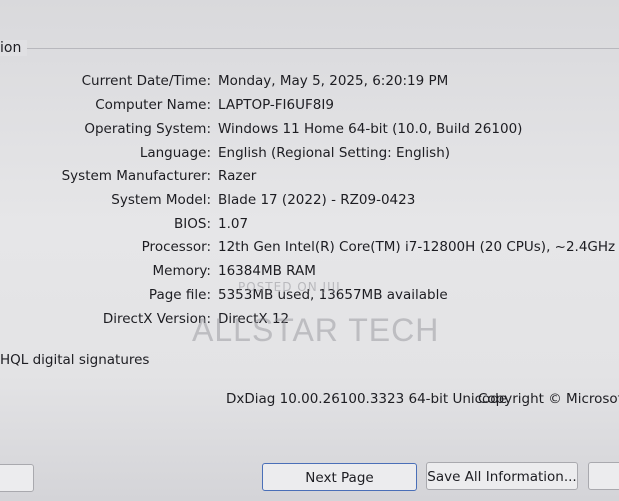 Image resolution: width=619 pixels, height=501 pixels. Describe the element at coordinates (14, 48) in the screenshot. I see `group-box-title: ion` at that location.